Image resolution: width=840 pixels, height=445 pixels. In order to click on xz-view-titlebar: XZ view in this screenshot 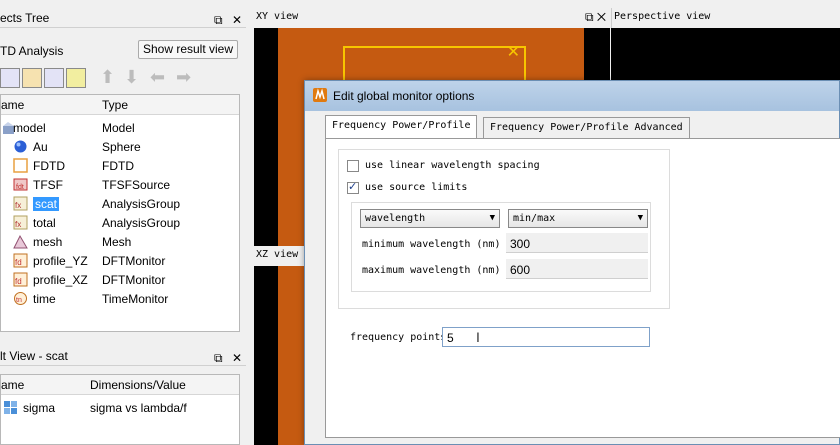, I will do `click(279, 256)`.